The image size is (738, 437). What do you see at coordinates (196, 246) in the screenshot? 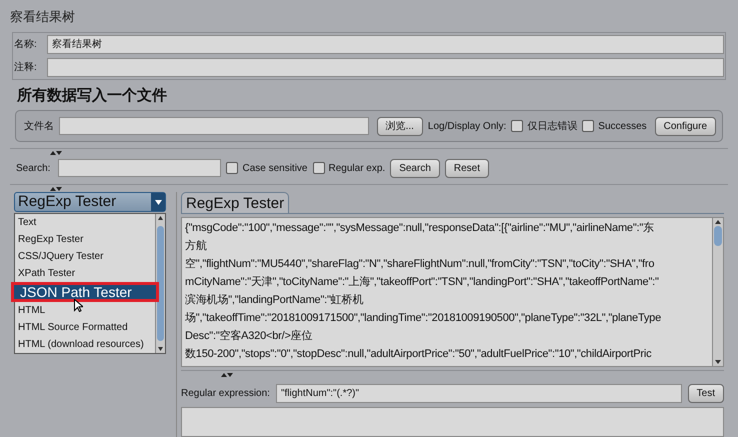
I see `response-line: 方航` at bounding box center [196, 246].